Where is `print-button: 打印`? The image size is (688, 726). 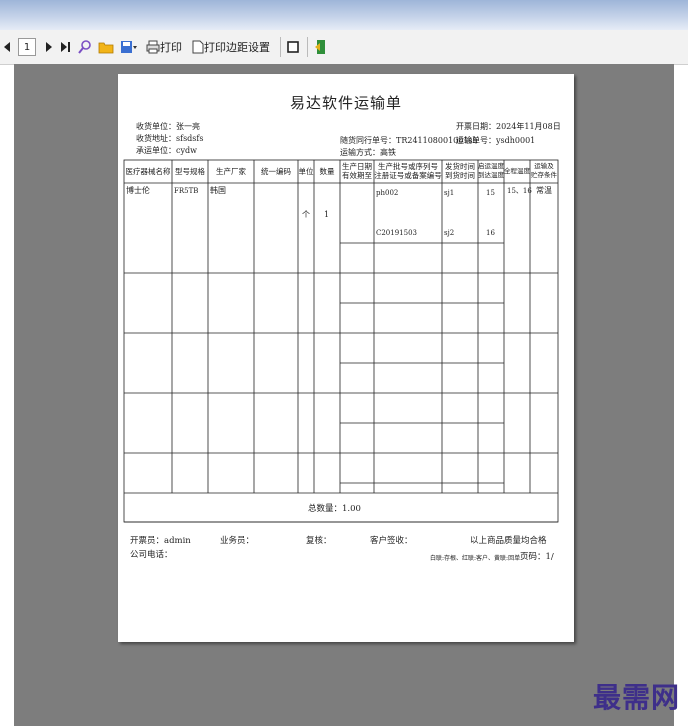 print-button: 打印 is located at coordinates (164, 47).